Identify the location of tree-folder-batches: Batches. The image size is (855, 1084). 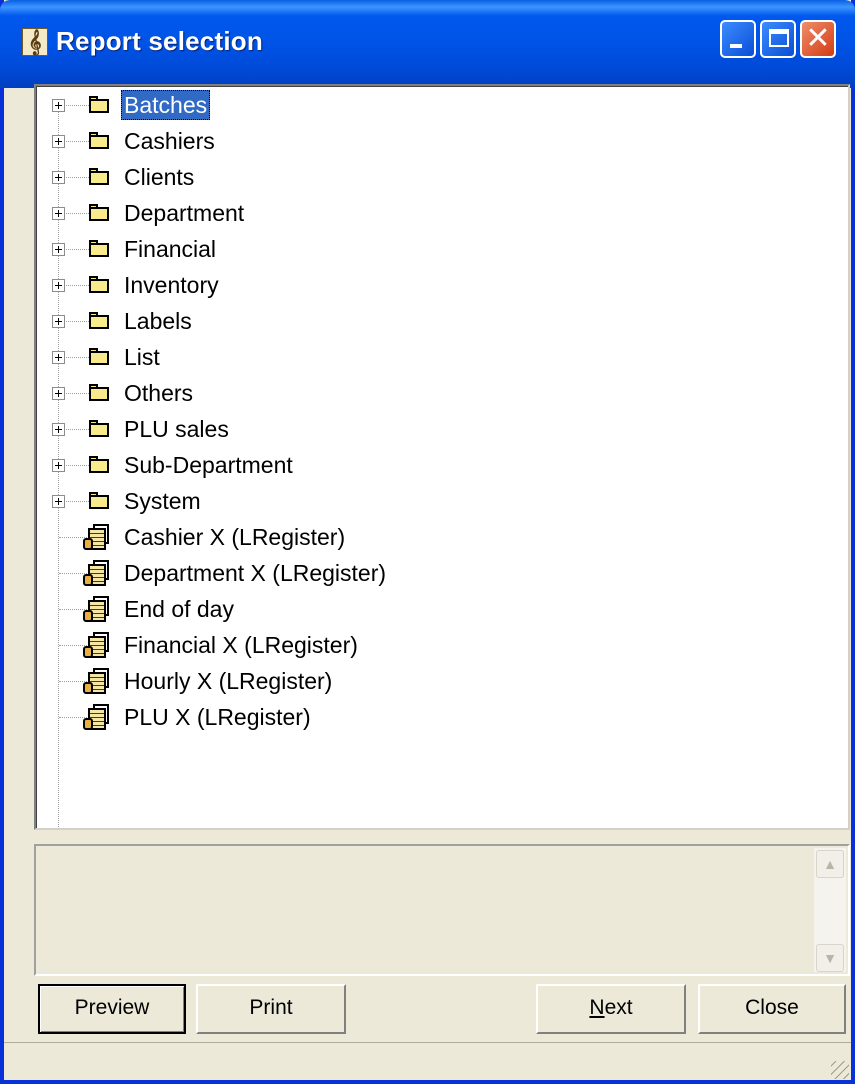
(345, 106).